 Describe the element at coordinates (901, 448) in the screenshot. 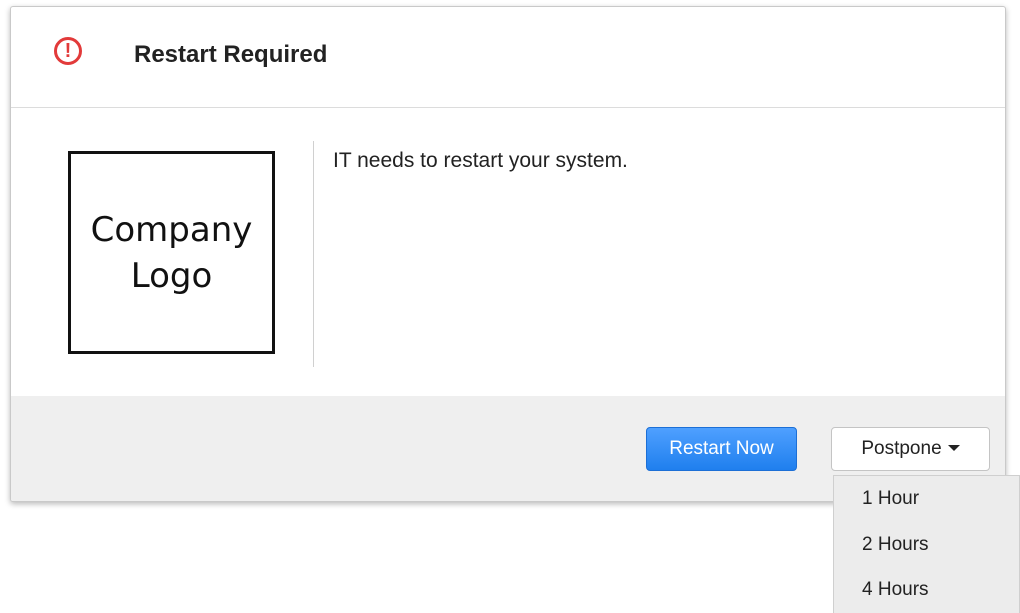

I see `postpone-label: Postpone` at that location.